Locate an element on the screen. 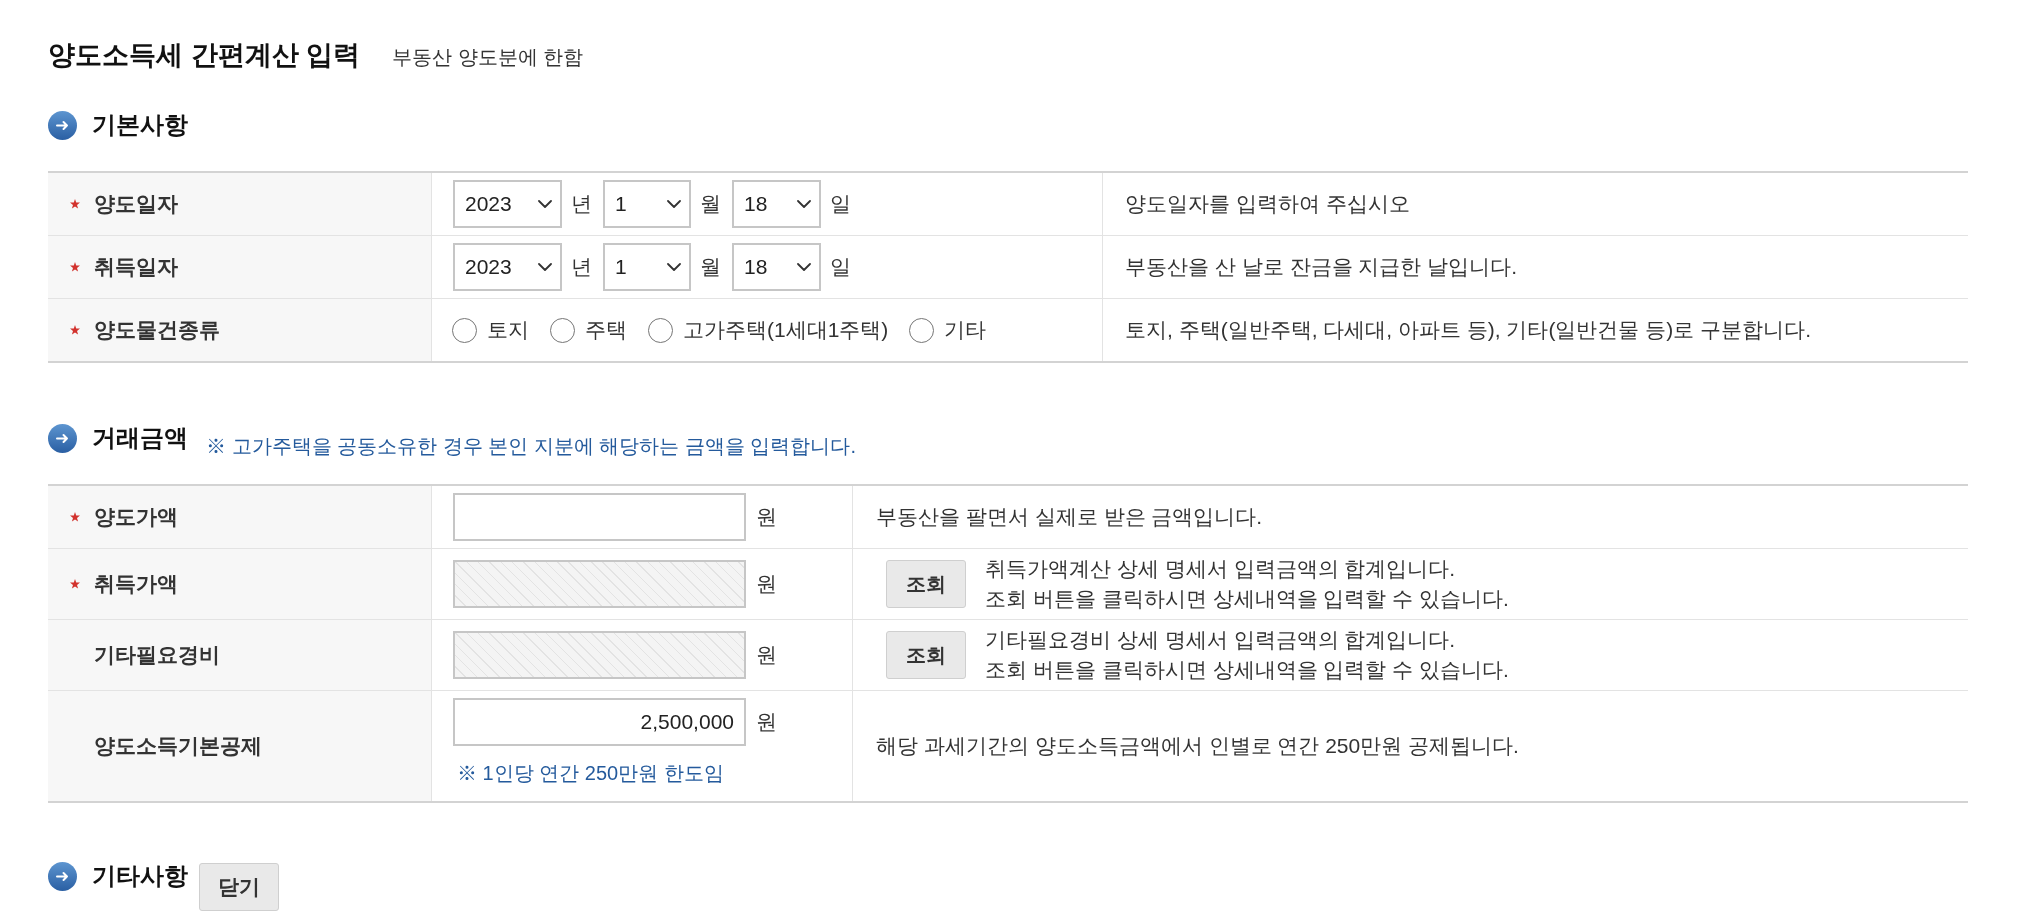 The height and width of the screenshot is (918, 2037). description-text: 해당 과세기간의 양도소득금액에서 인별로 연간 250만원 공제됩니다. is located at coordinates (1197, 746).